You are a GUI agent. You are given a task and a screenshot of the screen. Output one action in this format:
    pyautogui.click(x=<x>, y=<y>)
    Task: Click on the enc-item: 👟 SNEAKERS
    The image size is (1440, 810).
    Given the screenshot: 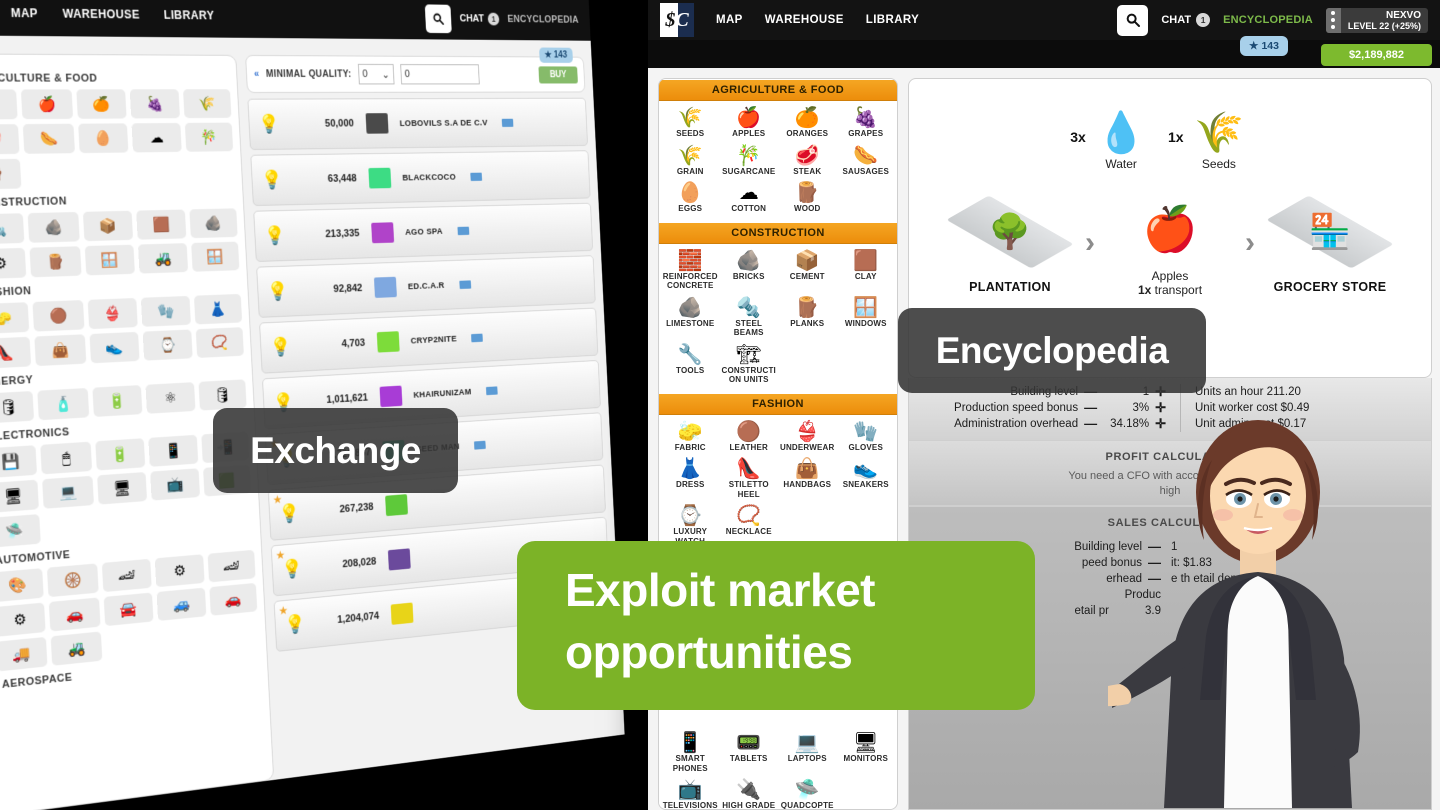 What is the action you would take?
    pyautogui.click(x=866, y=478)
    